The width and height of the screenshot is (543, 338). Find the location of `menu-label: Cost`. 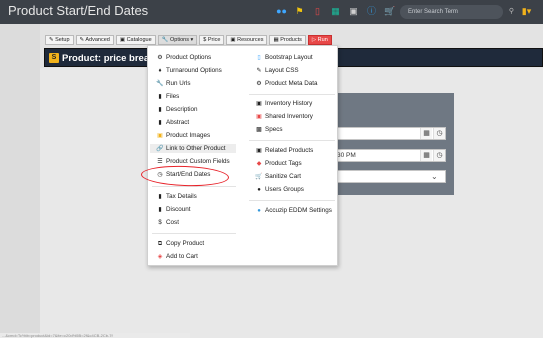

menu-label: Cost is located at coordinates (172, 222).